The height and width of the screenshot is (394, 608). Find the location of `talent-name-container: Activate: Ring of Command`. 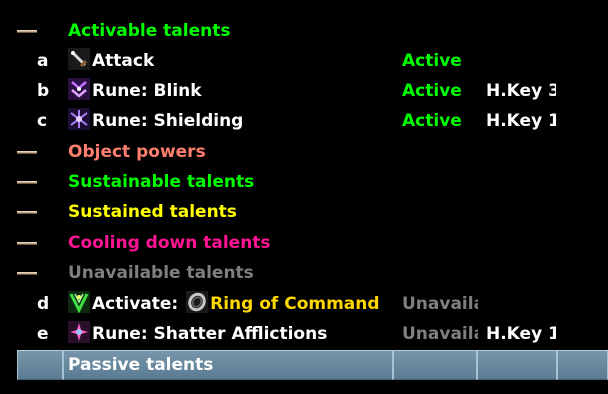

talent-name-container: Activate: Ring of Command is located at coordinates (224, 304).